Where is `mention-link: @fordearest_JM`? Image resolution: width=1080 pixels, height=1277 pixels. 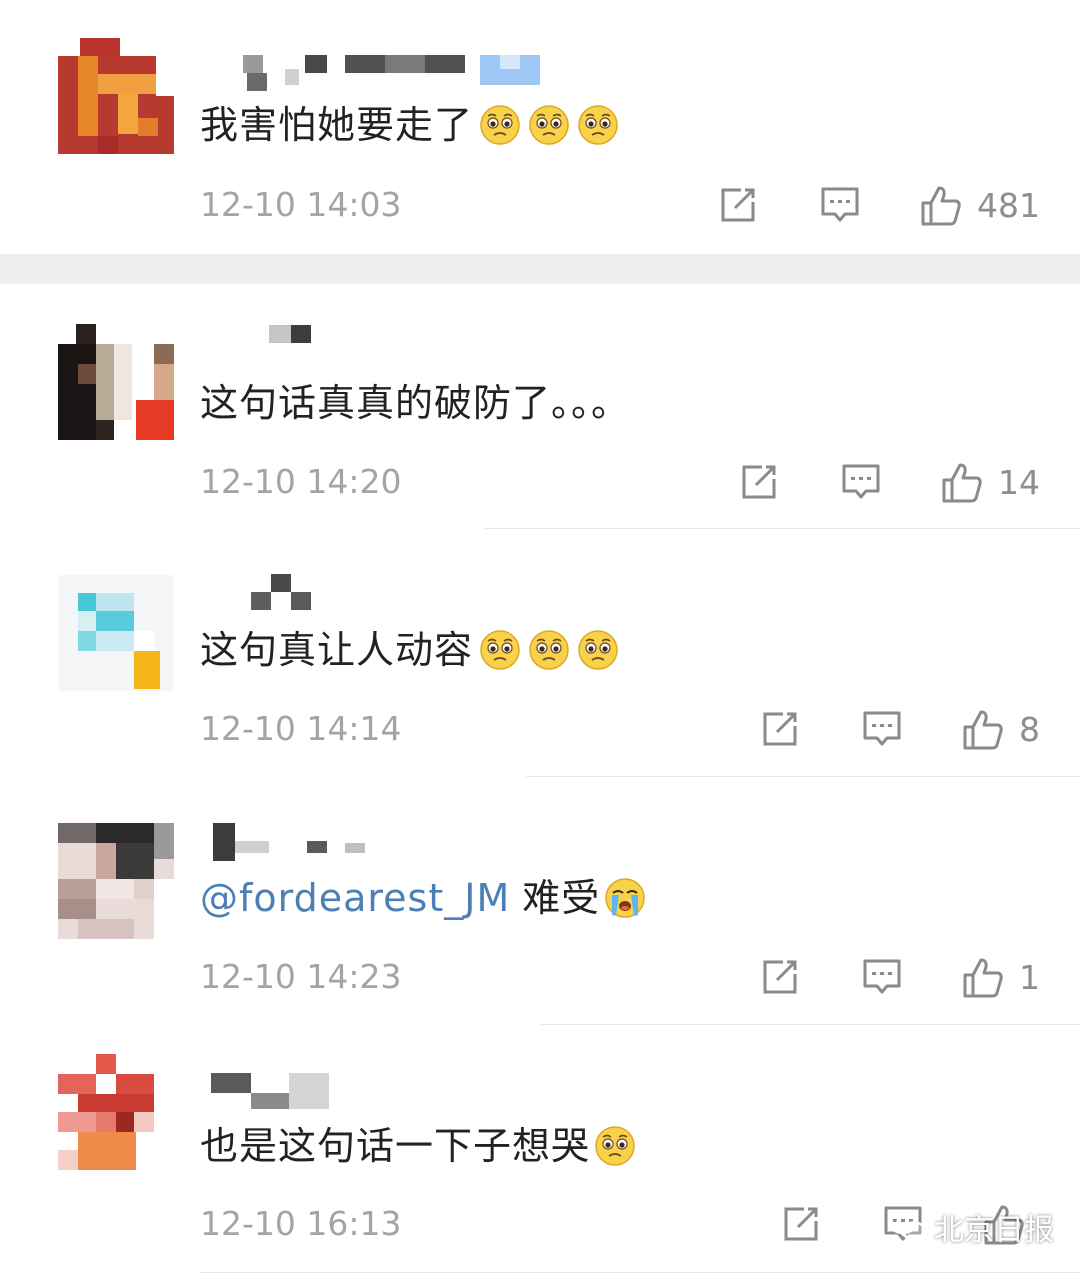
mention-link: @fordearest_JM is located at coordinates (355, 898).